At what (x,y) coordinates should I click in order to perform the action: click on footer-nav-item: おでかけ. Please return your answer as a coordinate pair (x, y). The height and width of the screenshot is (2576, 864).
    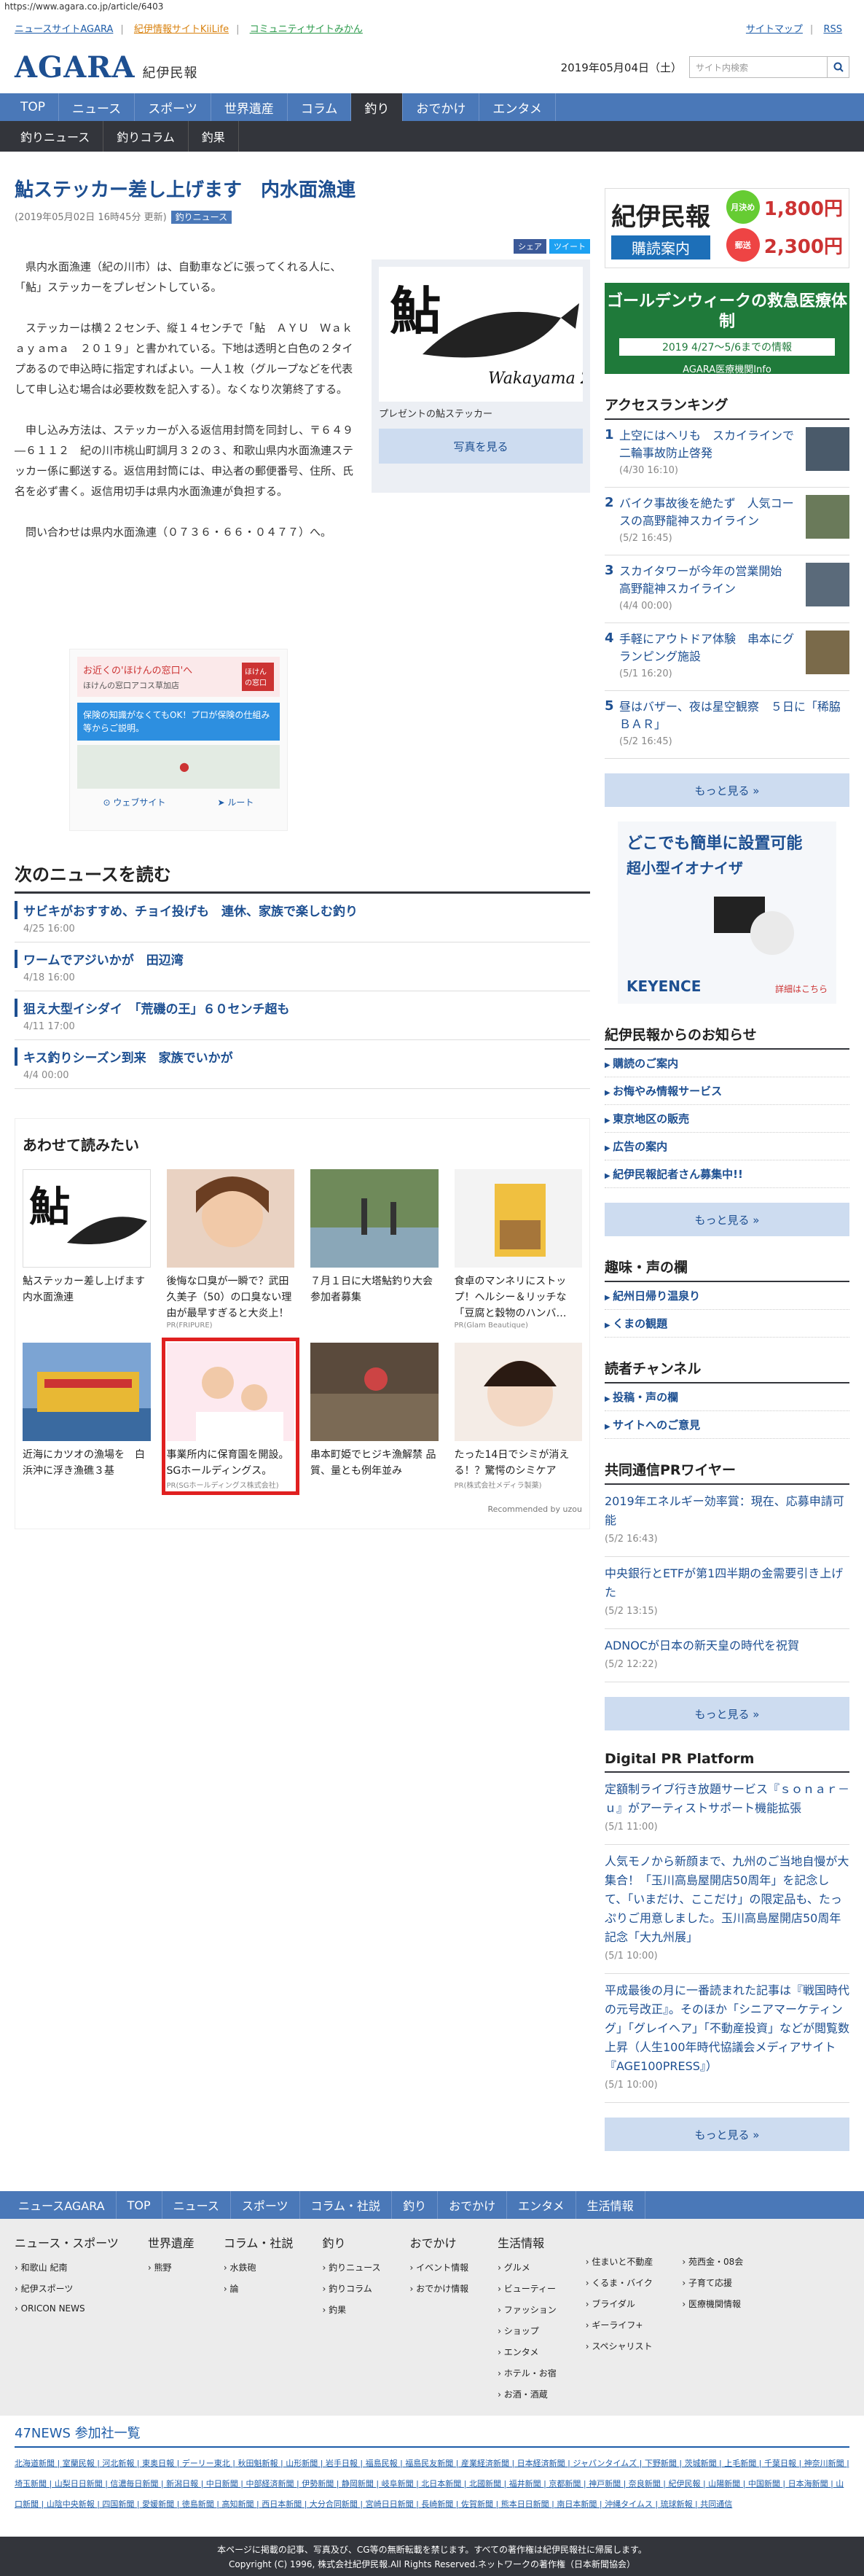
    Looking at the image, I should click on (473, 2205).